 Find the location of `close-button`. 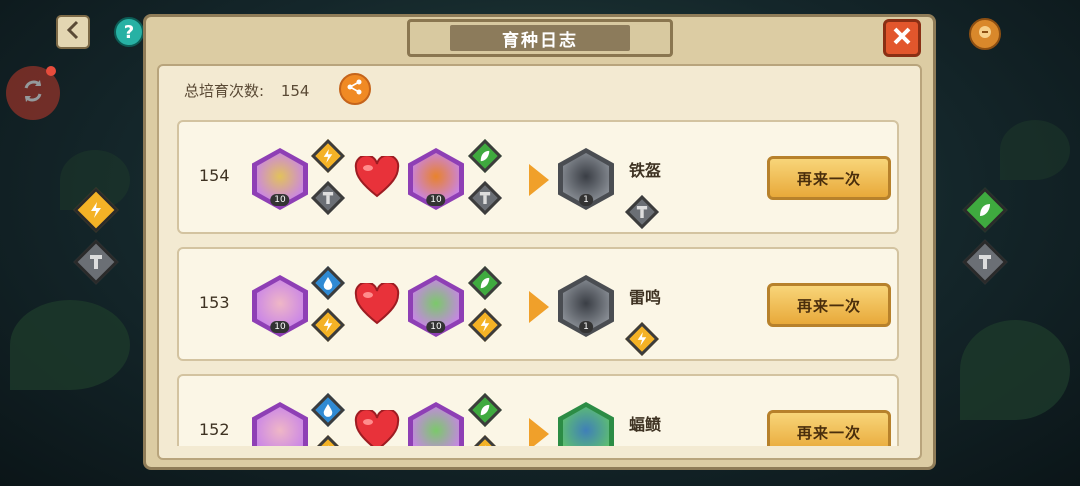

close-button is located at coordinates (902, 38).